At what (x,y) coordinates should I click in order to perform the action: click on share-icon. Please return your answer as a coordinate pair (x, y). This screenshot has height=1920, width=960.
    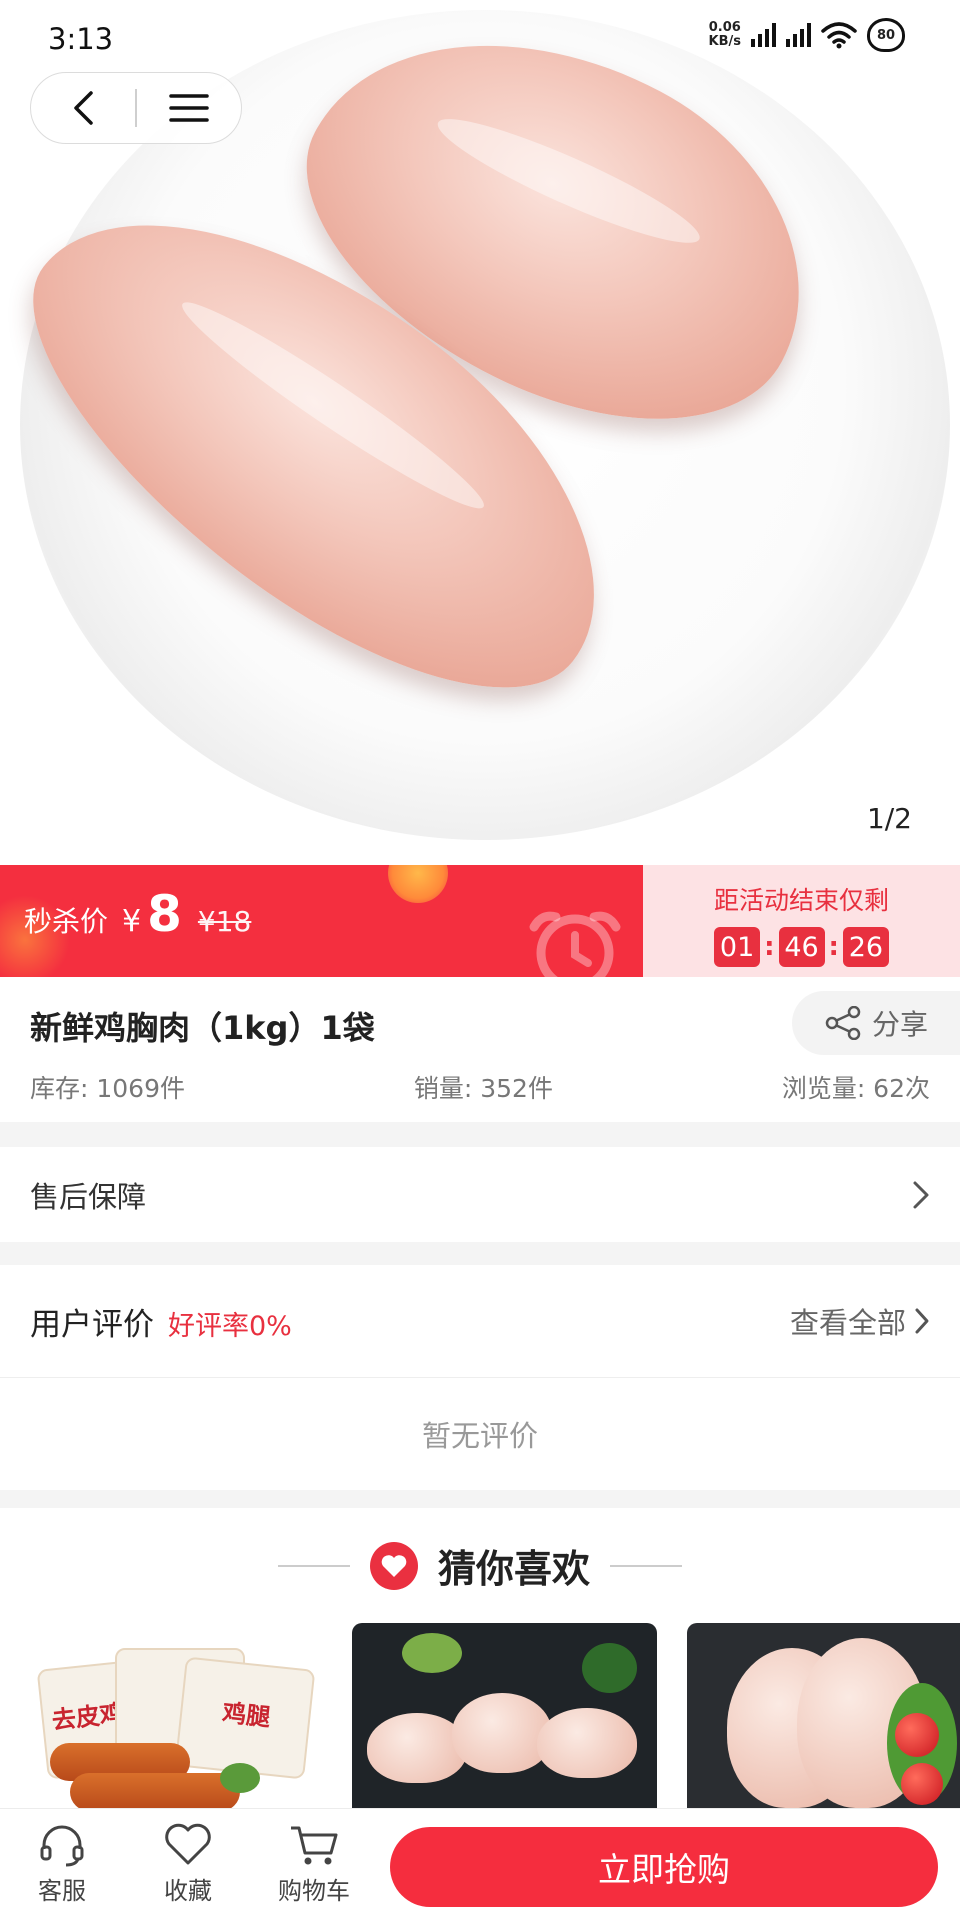
    Looking at the image, I should click on (843, 1023).